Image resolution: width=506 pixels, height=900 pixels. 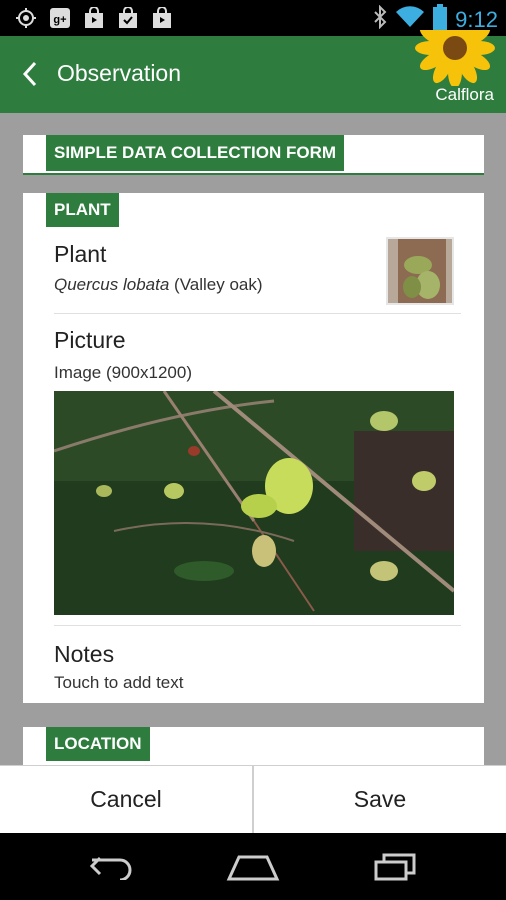 I want to click on plant-species: Quercus lobata (Valley oak), so click(x=158, y=285).